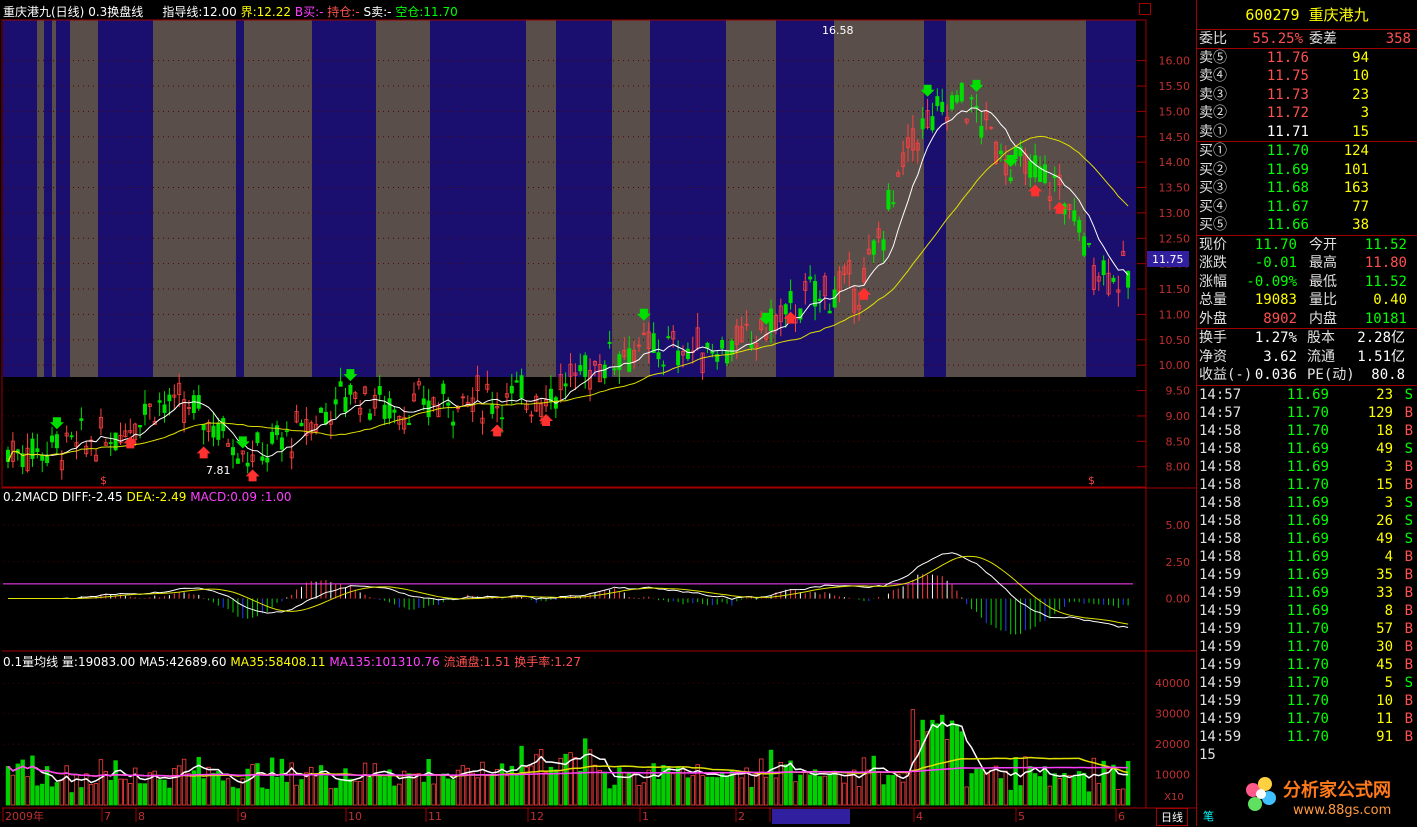 The width and height of the screenshot is (1417, 827). Describe the element at coordinates (1307, 170) in the screenshot. I see `bid-row: 买② 11.69 101` at that location.